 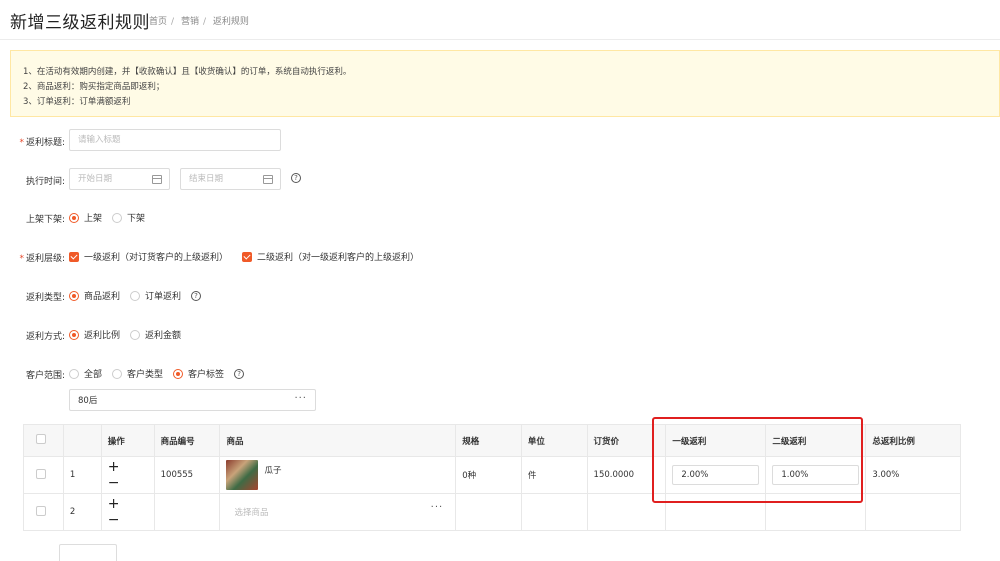 I want to click on radio-label: 返利比例, so click(x=102, y=336).